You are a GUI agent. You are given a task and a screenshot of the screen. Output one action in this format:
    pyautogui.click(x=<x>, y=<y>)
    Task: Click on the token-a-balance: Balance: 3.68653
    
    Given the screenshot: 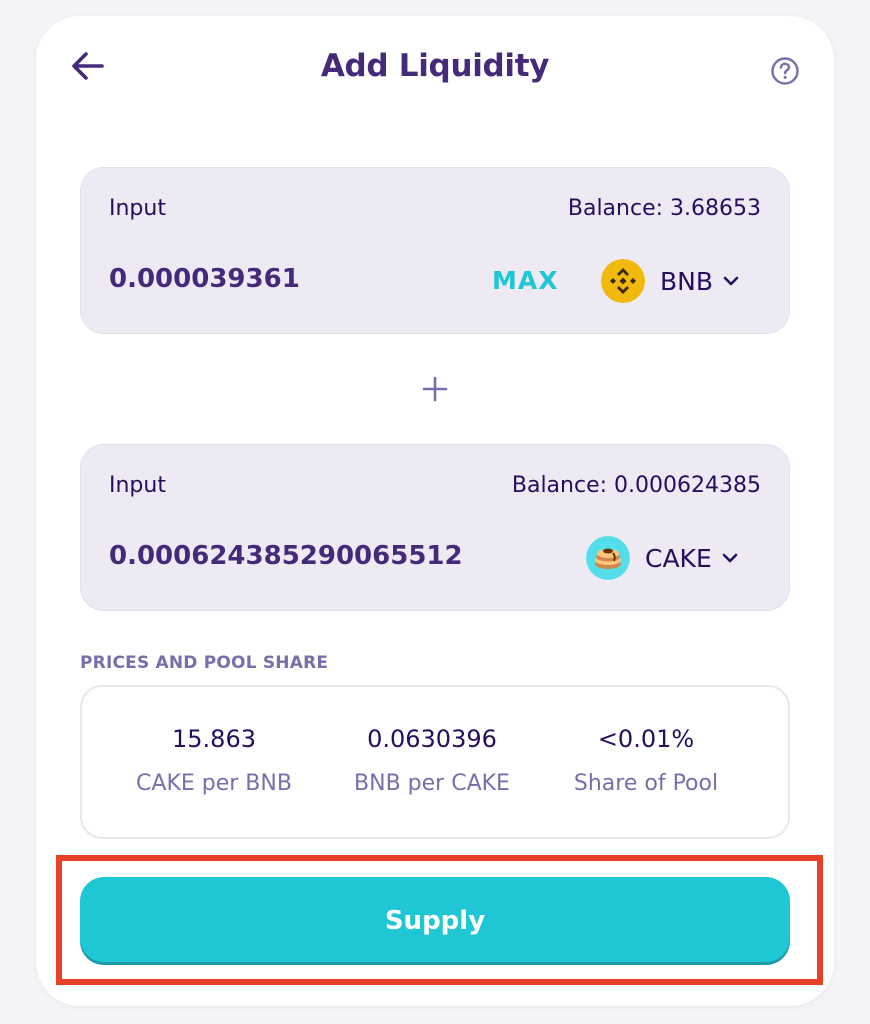 What is the action you would take?
    pyautogui.click(x=664, y=208)
    